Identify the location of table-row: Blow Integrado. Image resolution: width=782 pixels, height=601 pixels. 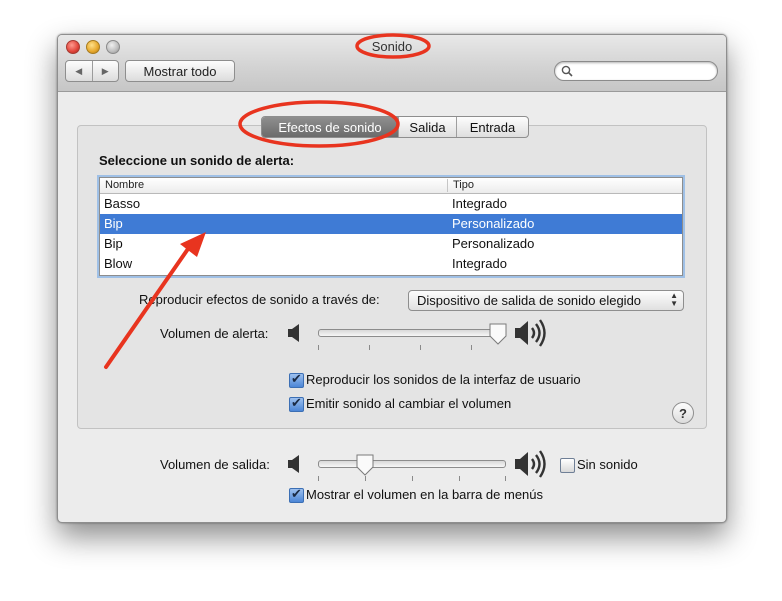
(391, 264).